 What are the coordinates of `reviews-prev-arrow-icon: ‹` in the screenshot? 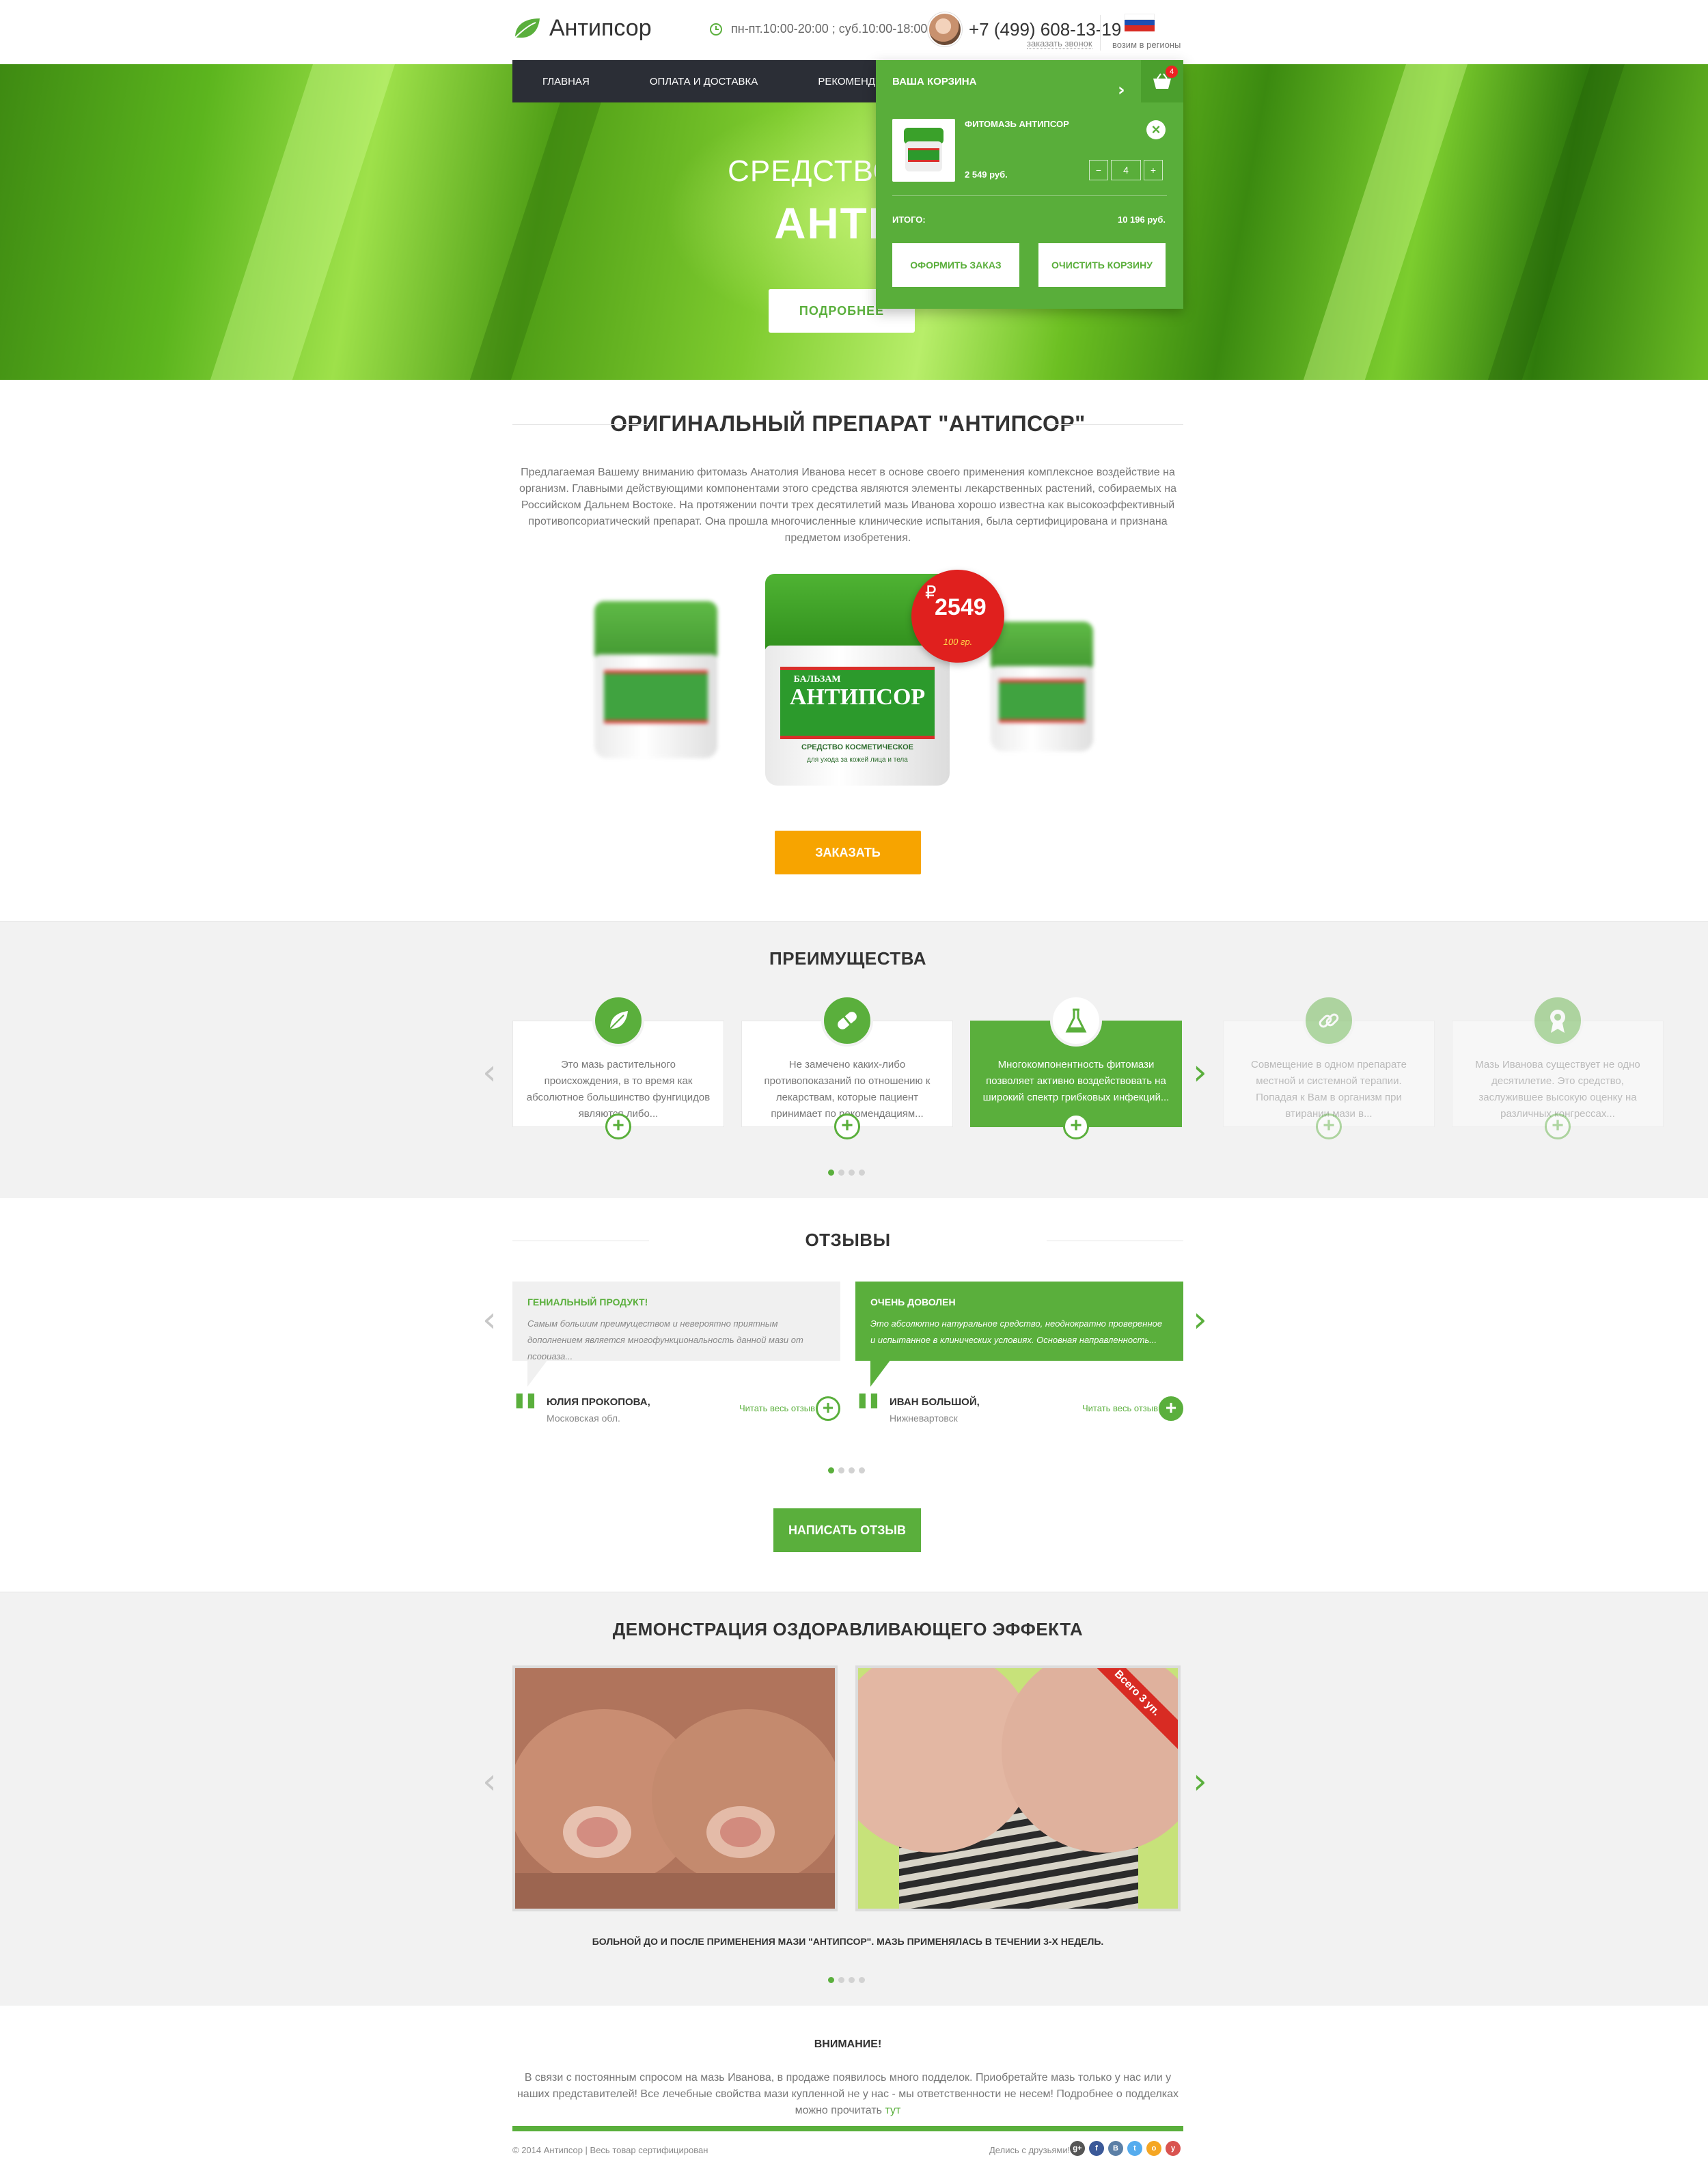 It's located at (490, 1320).